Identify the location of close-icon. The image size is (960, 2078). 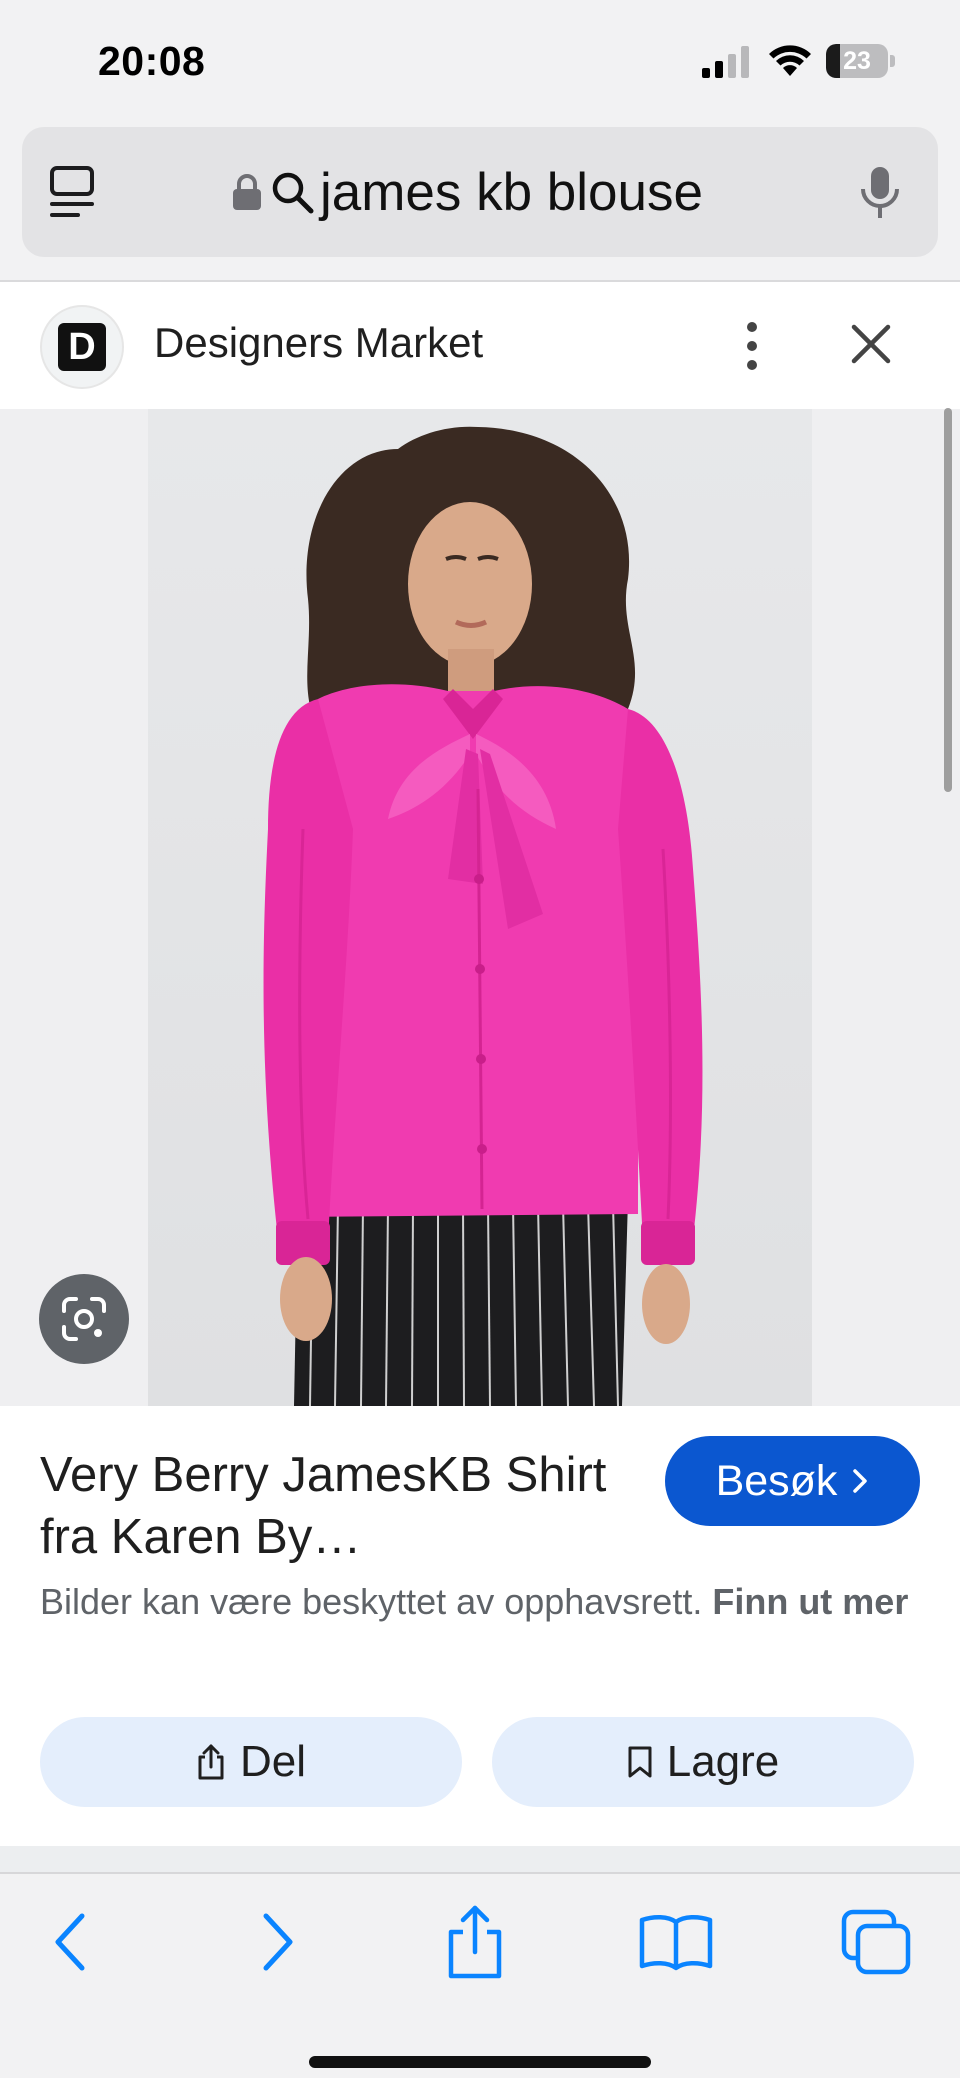
(871, 344).